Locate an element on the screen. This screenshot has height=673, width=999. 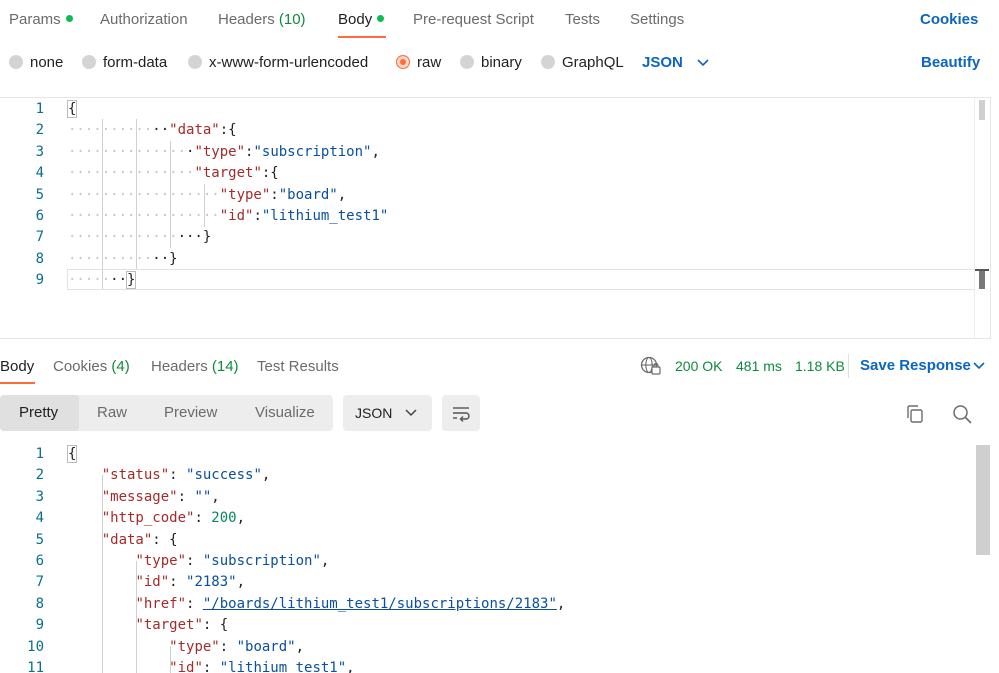
radio-none: none is located at coordinates (36, 62).